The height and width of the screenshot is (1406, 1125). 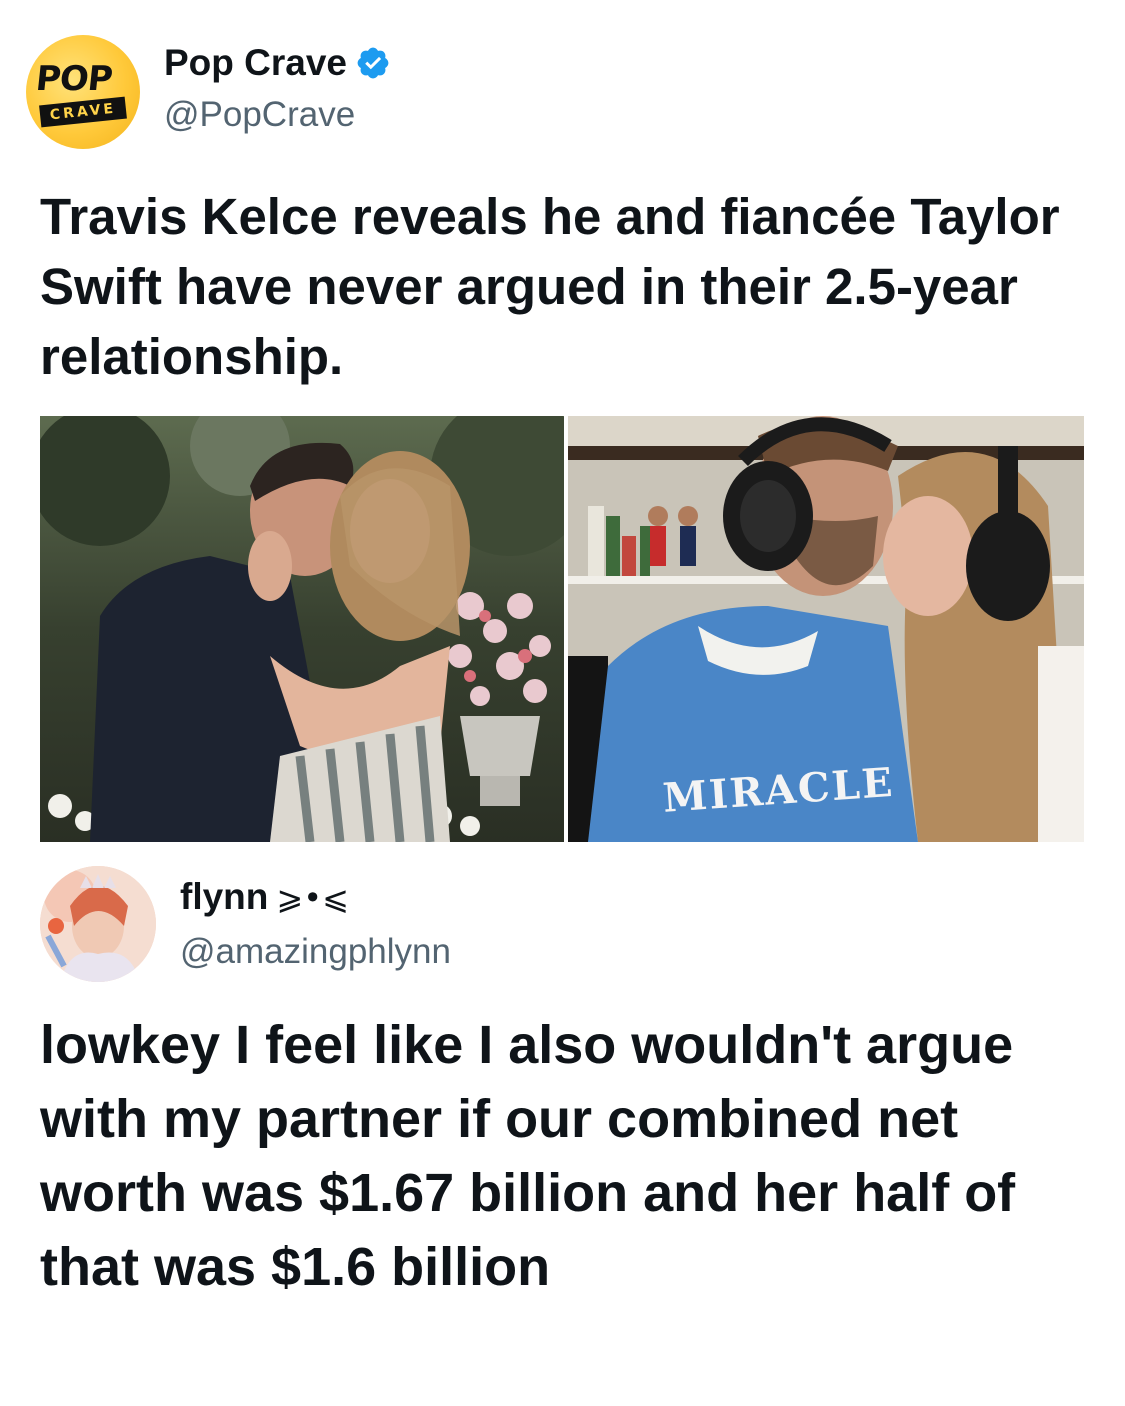 I want to click on author-display-name: Pop Crave, so click(x=255, y=63).